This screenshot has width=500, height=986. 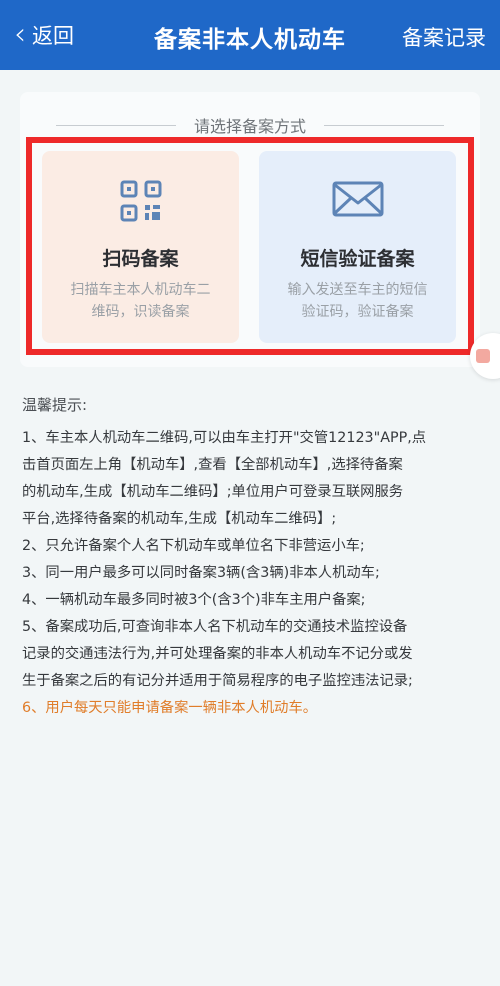 I want to click on tip-line: 1、车主本人机动车二维码,可以由车主打开"交管12123"APP,点, so click(x=224, y=438).